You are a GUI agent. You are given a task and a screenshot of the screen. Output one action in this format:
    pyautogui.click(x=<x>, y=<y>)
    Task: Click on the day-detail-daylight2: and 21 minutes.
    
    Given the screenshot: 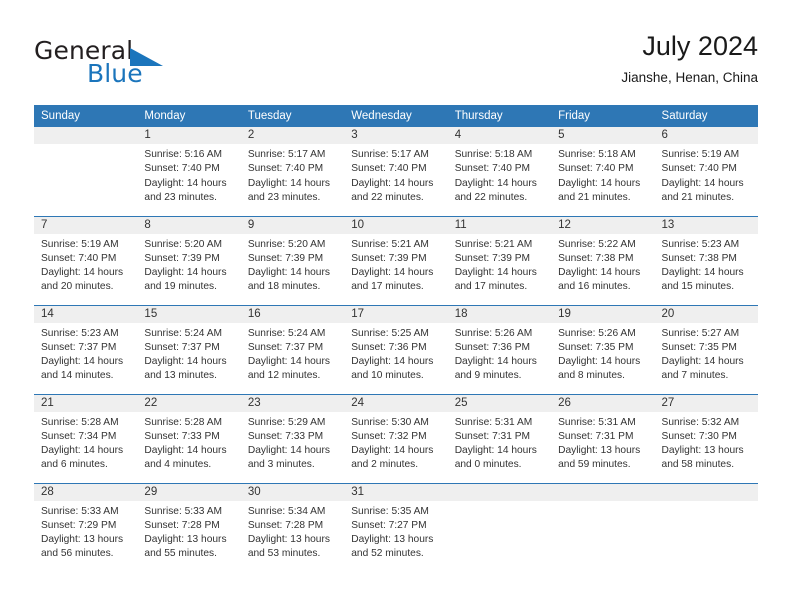 What is the action you would take?
    pyautogui.click(x=698, y=197)
    